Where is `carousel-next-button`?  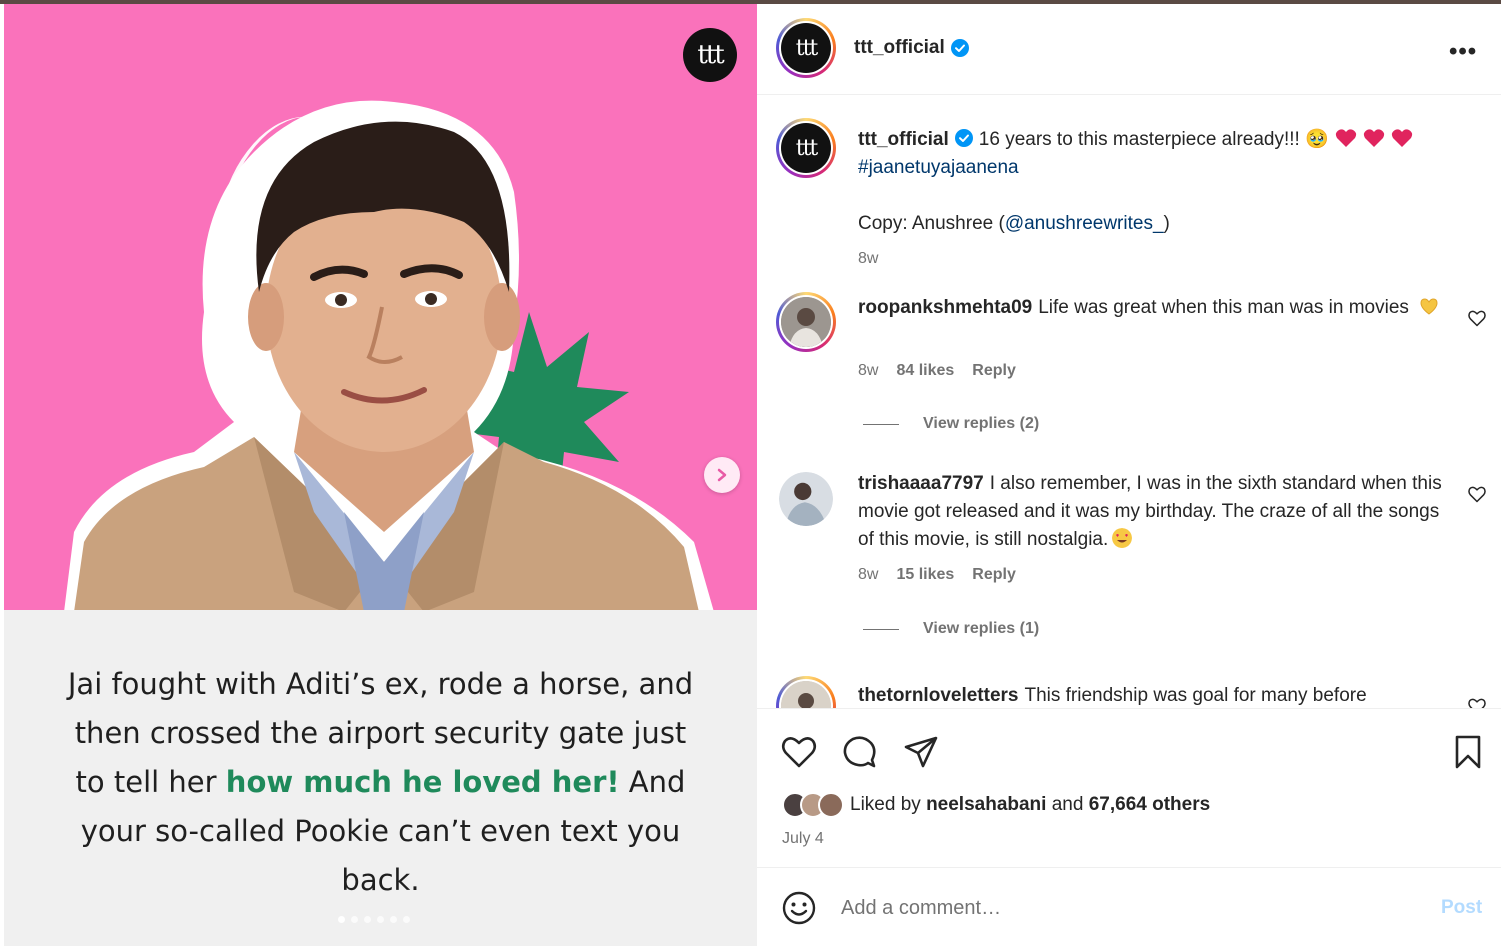
carousel-next-button is located at coordinates (722, 475).